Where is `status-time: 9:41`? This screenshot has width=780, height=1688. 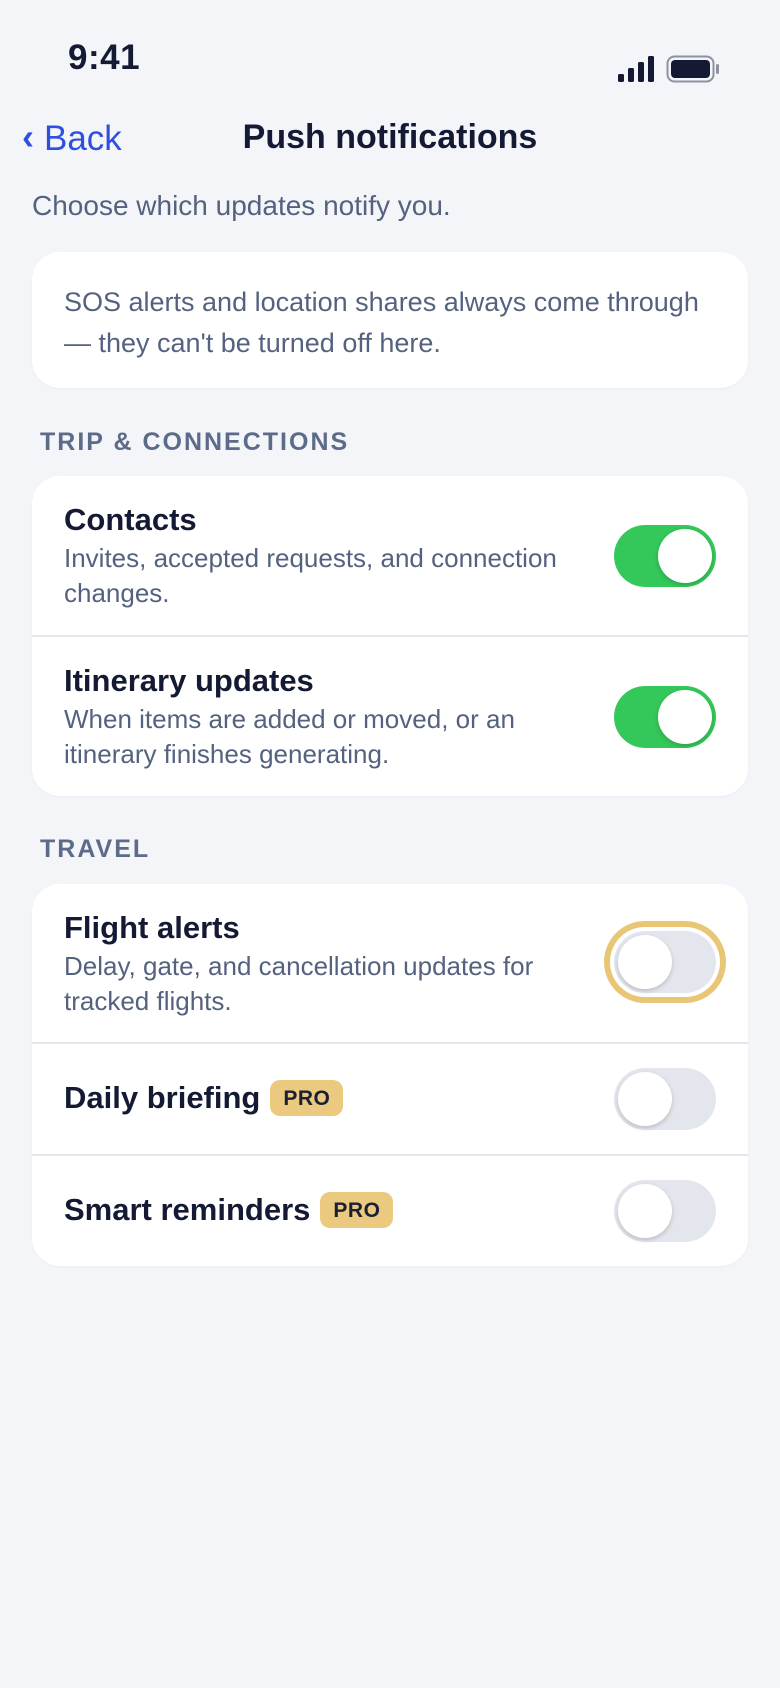 status-time: 9:41 is located at coordinates (104, 57).